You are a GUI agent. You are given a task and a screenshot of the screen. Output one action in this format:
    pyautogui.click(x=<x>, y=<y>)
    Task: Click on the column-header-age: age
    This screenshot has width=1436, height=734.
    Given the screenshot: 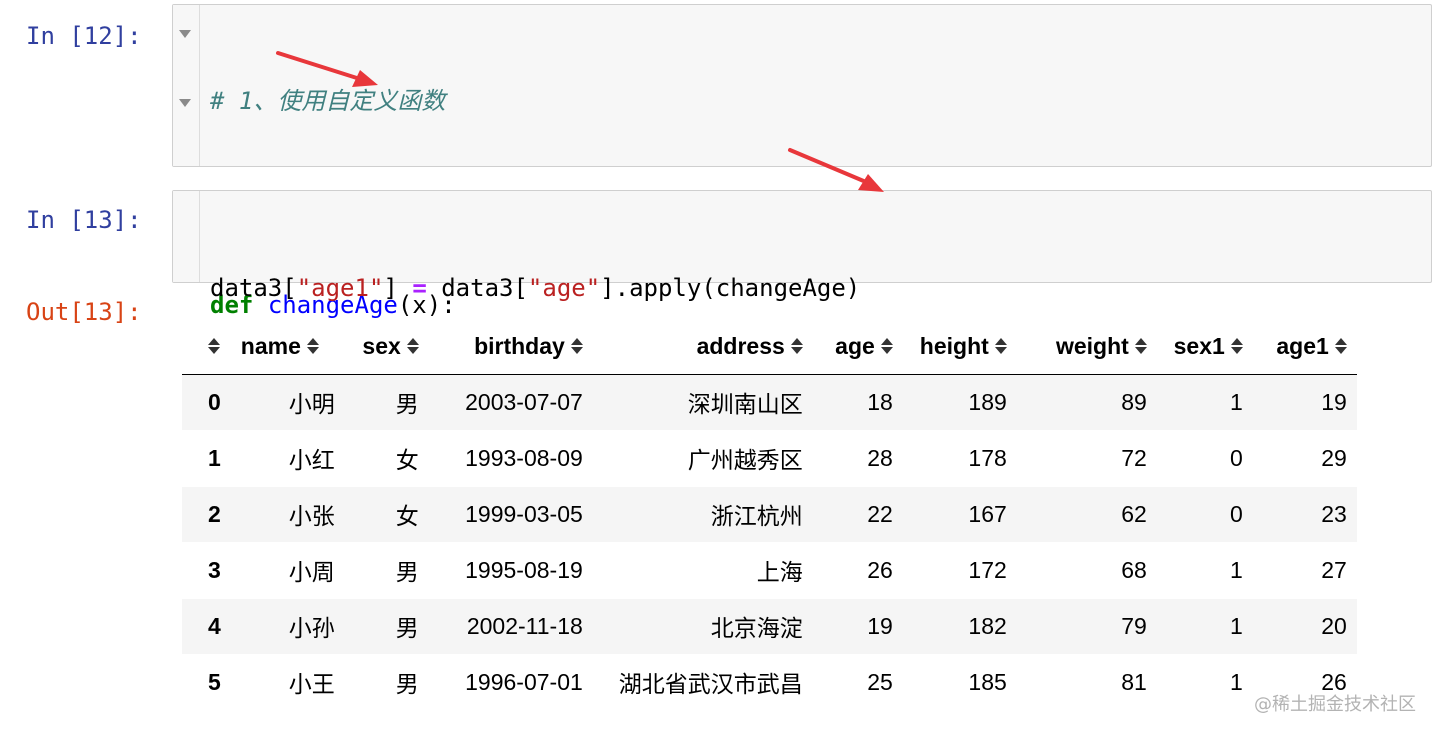 What is the action you would take?
    pyautogui.click(x=857, y=347)
    